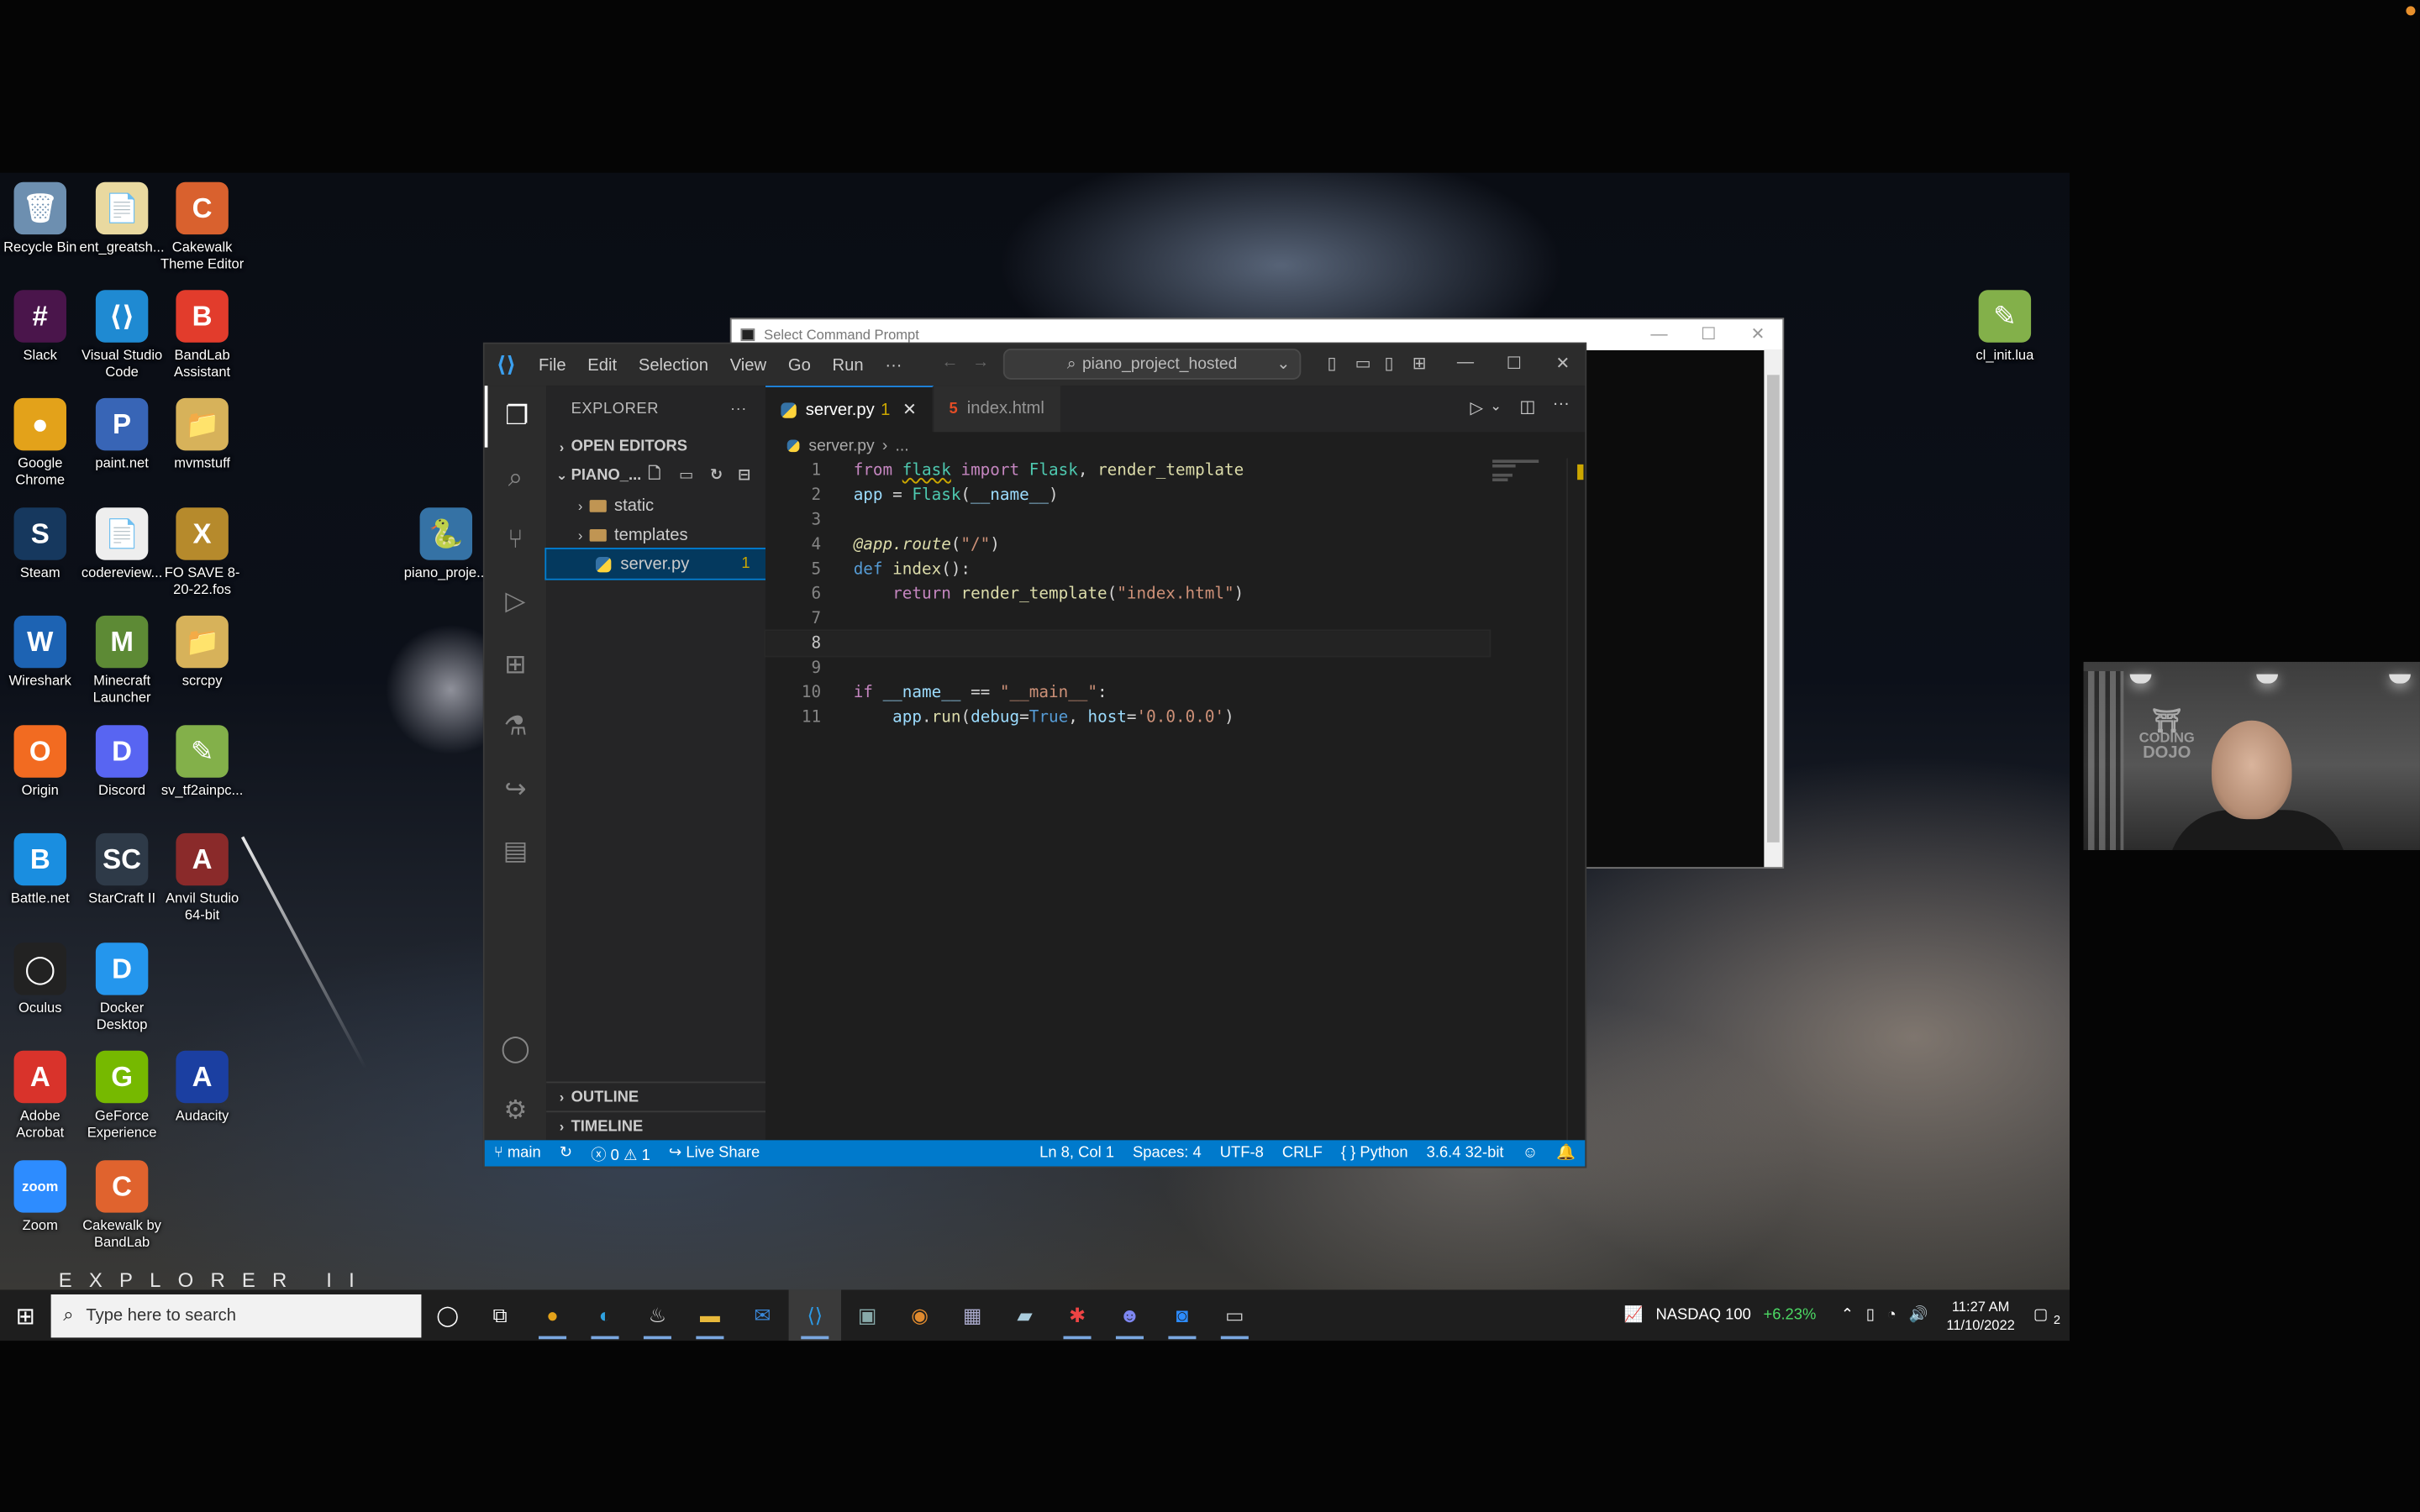 The image size is (2420, 1512). What do you see at coordinates (552, 364) in the screenshot?
I see `menu-file: File` at bounding box center [552, 364].